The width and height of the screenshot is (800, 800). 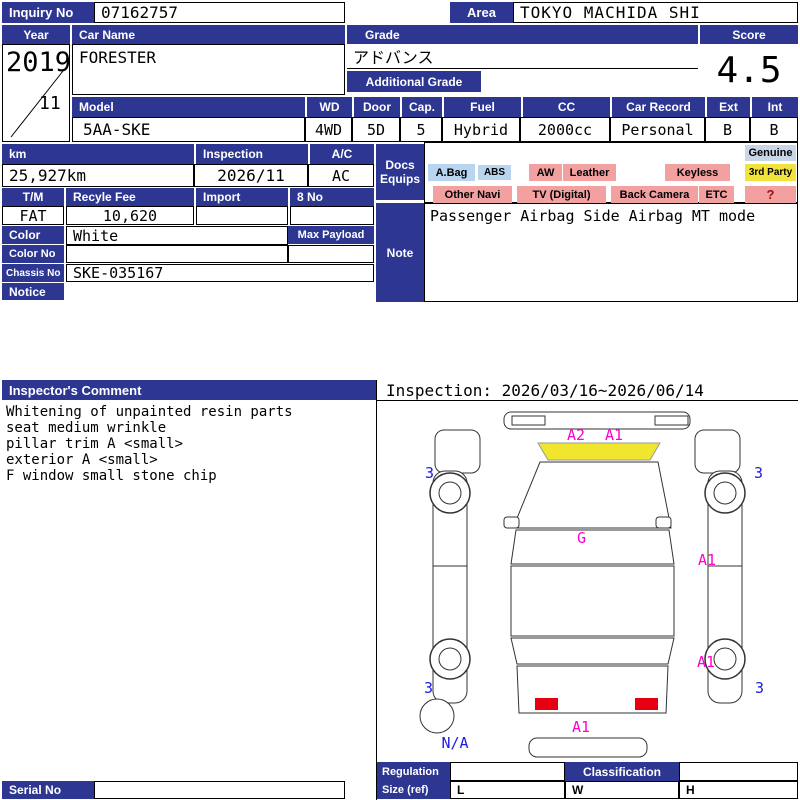 What do you see at coordinates (33, 235) in the screenshot?
I see `color-label: Color` at bounding box center [33, 235].